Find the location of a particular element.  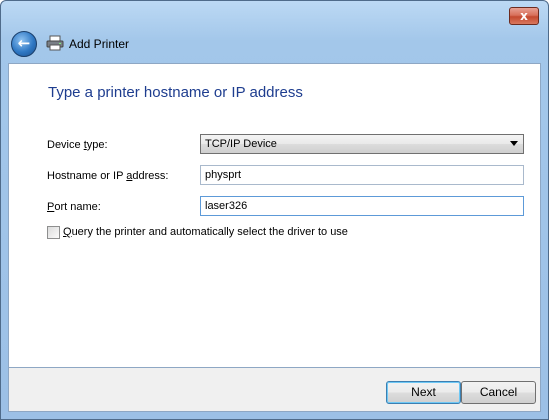

hostname-label: Hostname or IP address: is located at coordinates (108, 176).